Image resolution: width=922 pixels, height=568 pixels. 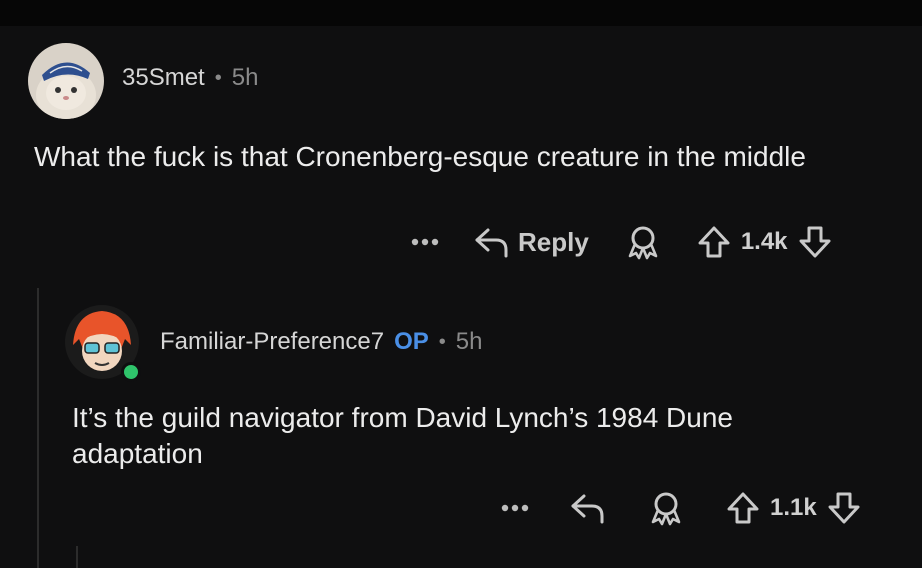 I want to click on comment-actions: Reply 1.4k, so click(x=621, y=242).